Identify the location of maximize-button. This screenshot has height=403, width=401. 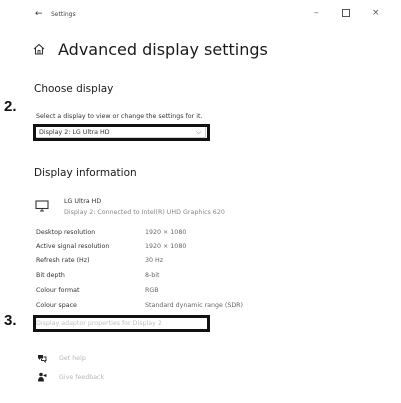
(346, 14).